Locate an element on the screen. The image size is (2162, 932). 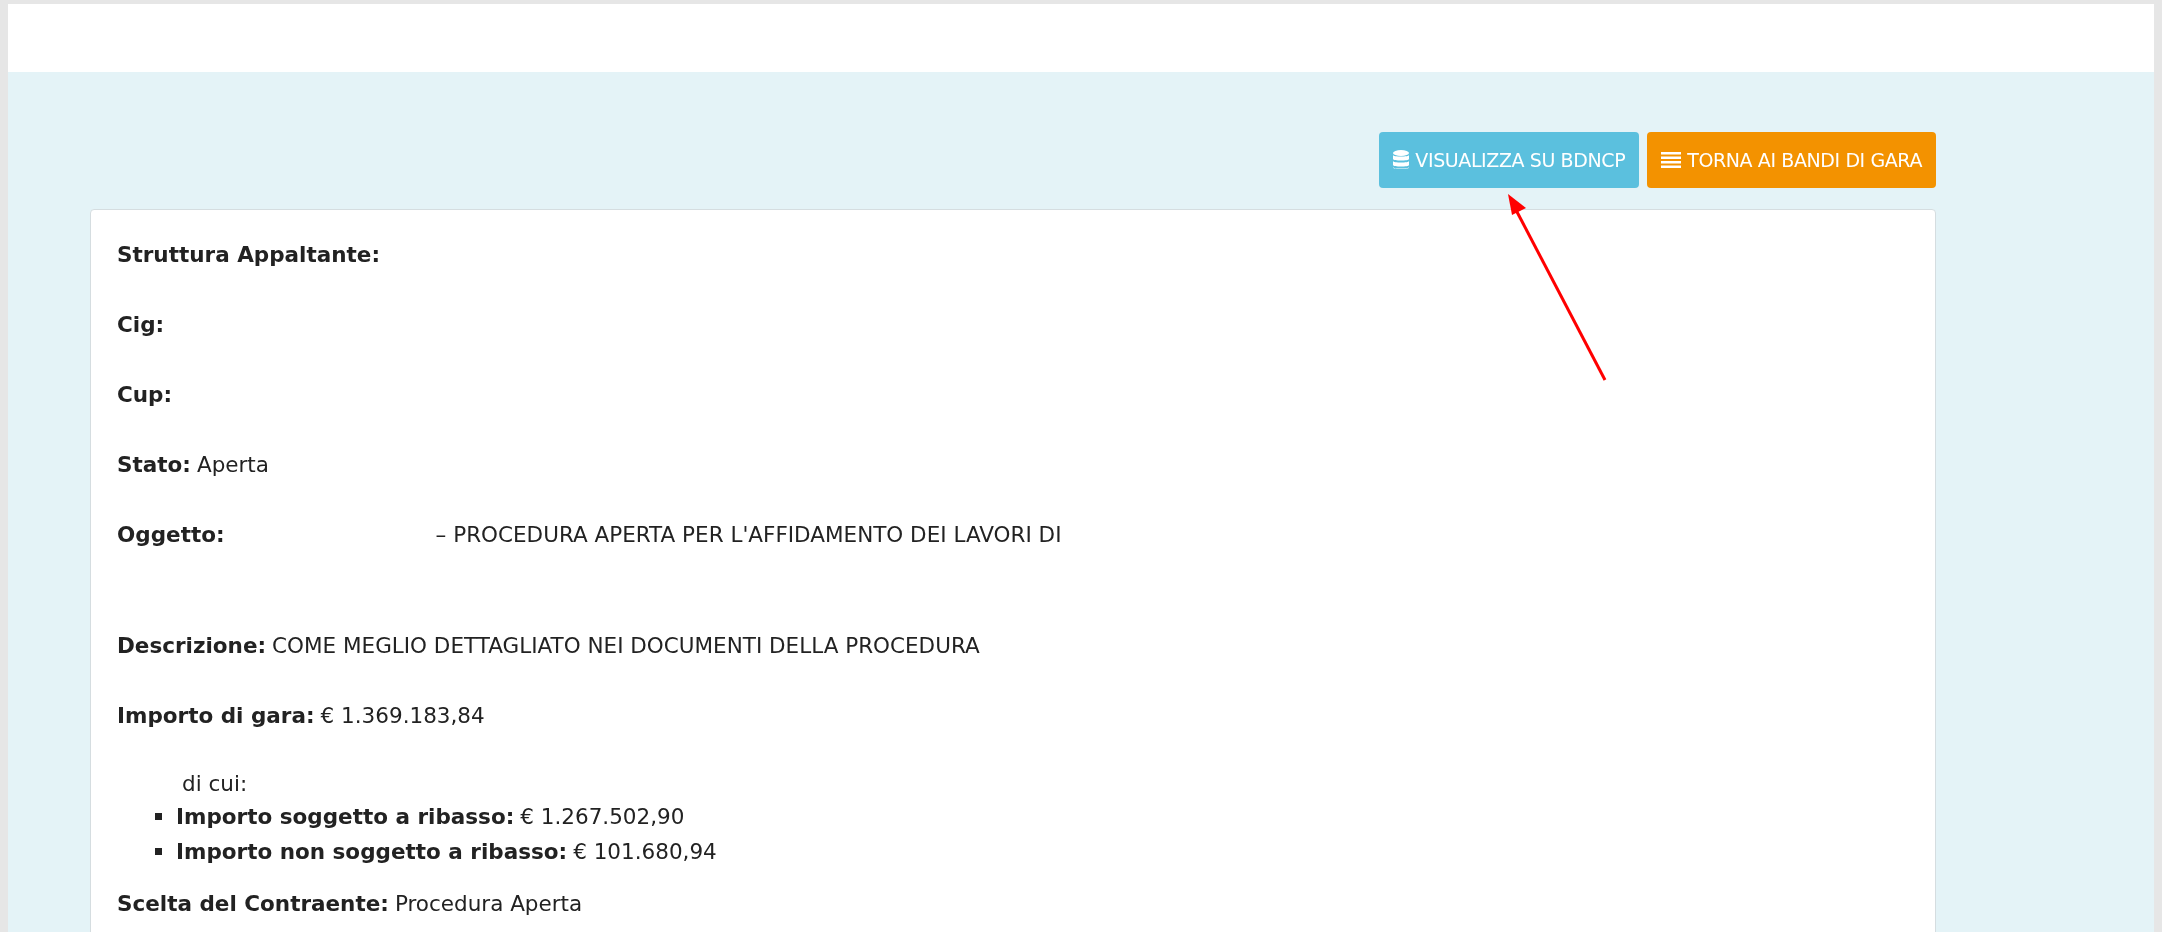
field-label: Scelta del Contraente: is located at coordinates (253, 903).